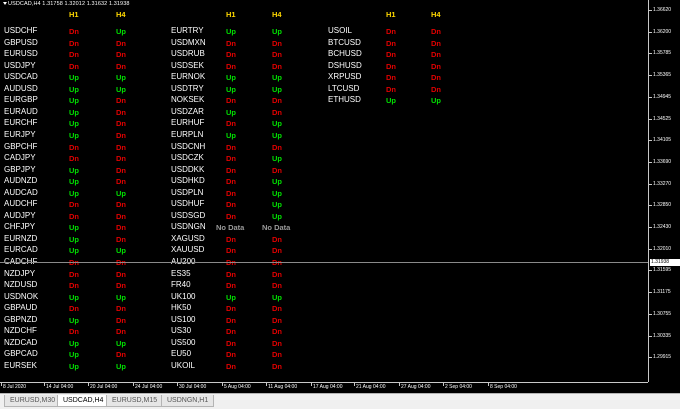  What do you see at coordinates (74, 14) in the screenshot?
I see `header-h1: H1` at bounding box center [74, 14].